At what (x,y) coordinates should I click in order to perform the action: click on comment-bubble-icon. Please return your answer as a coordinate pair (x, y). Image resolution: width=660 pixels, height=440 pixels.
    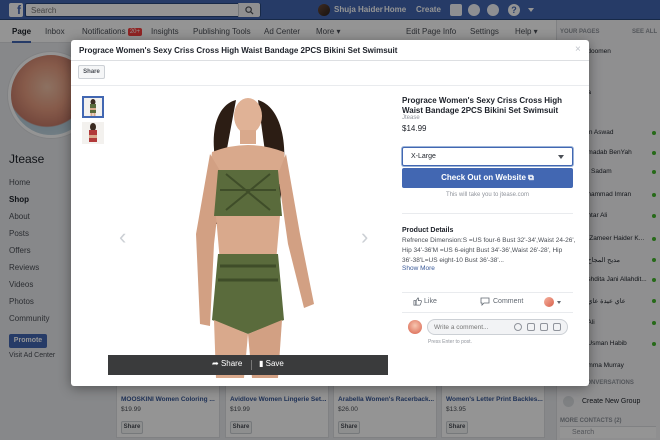
    Looking at the image, I should click on (485, 301).